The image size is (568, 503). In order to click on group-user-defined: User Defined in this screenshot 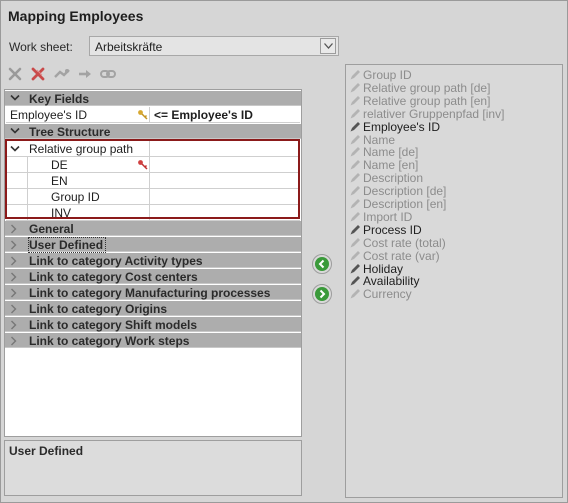, I will do `click(153, 245)`.